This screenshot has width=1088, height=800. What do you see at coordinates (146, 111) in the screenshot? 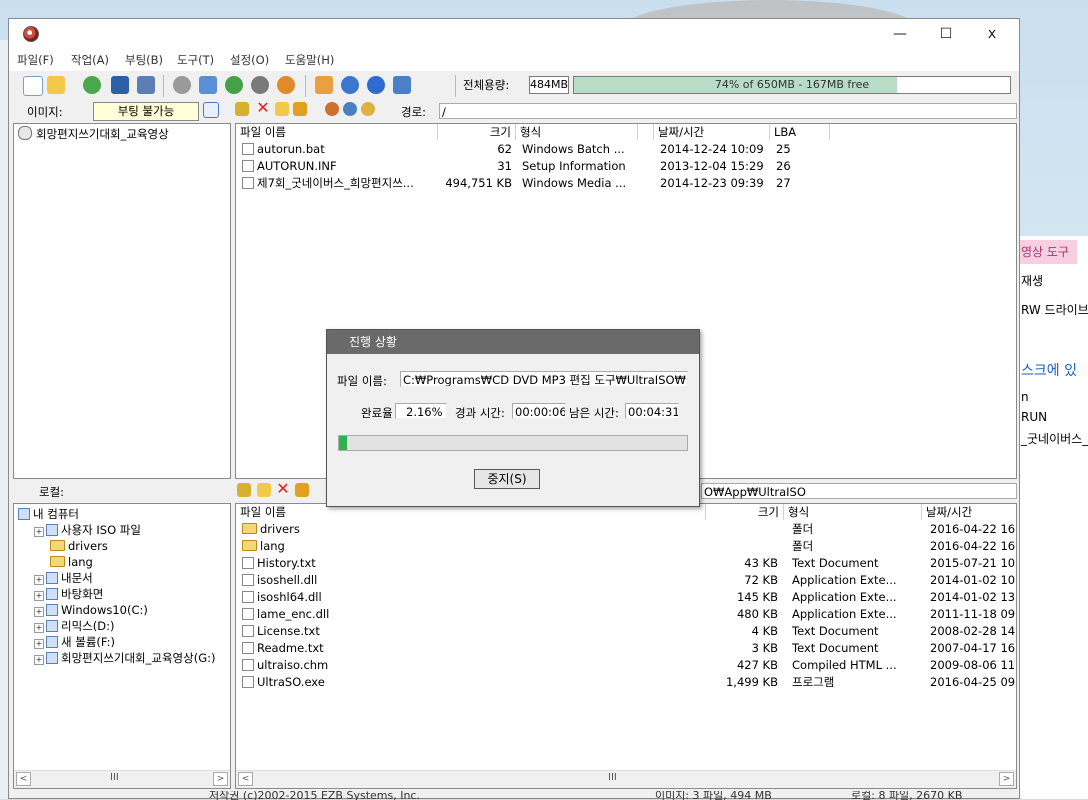
I see `boot-status: 부팅 불가능` at bounding box center [146, 111].